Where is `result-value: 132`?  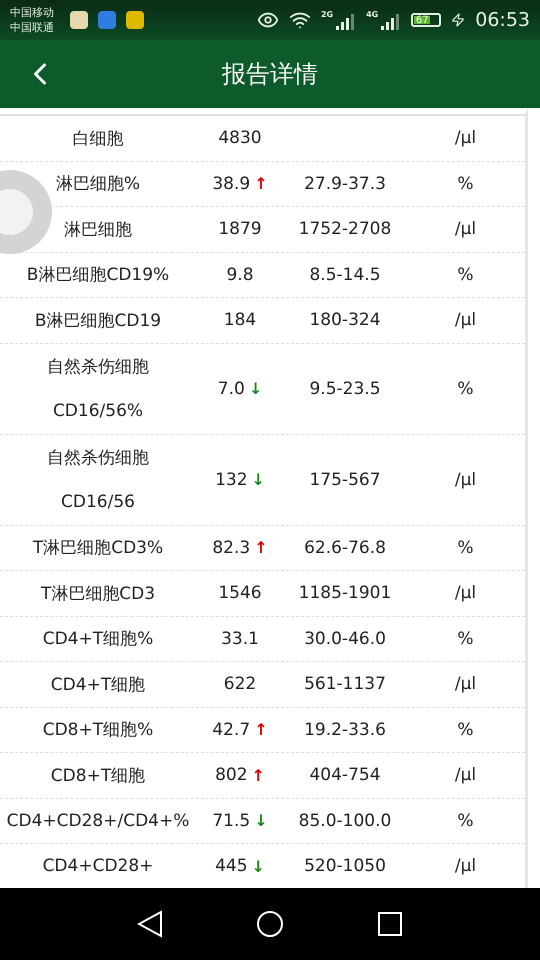
result-value: 132 is located at coordinates (231, 480).